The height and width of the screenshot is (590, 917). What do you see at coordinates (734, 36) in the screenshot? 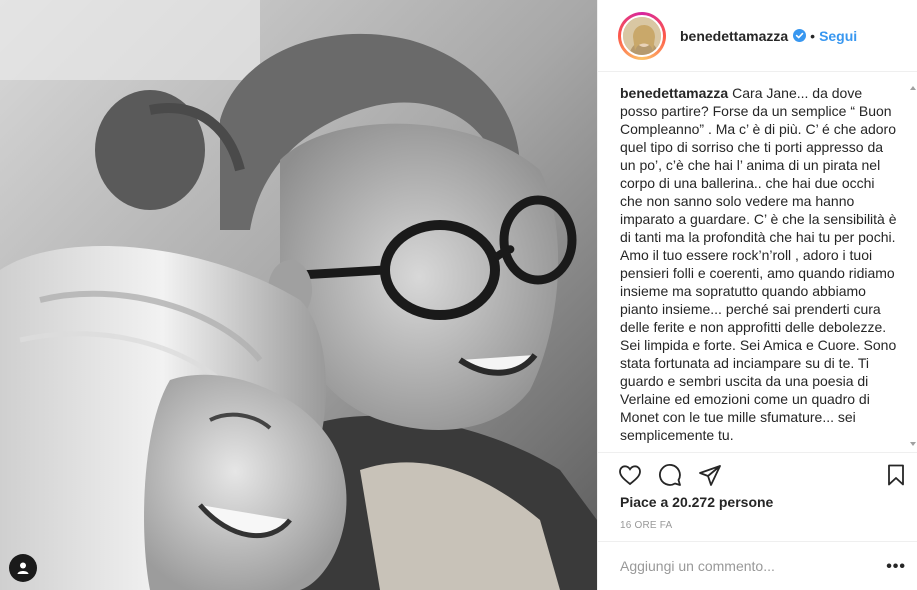
I see `header-username: benedettamazza` at bounding box center [734, 36].